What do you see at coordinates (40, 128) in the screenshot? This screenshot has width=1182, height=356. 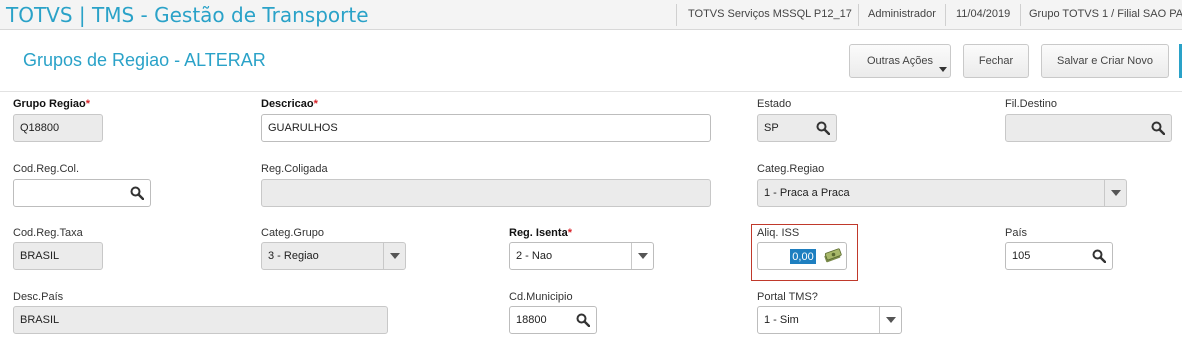 I see `grupo-regiao-value: Q18800` at bounding box center [40, 128].